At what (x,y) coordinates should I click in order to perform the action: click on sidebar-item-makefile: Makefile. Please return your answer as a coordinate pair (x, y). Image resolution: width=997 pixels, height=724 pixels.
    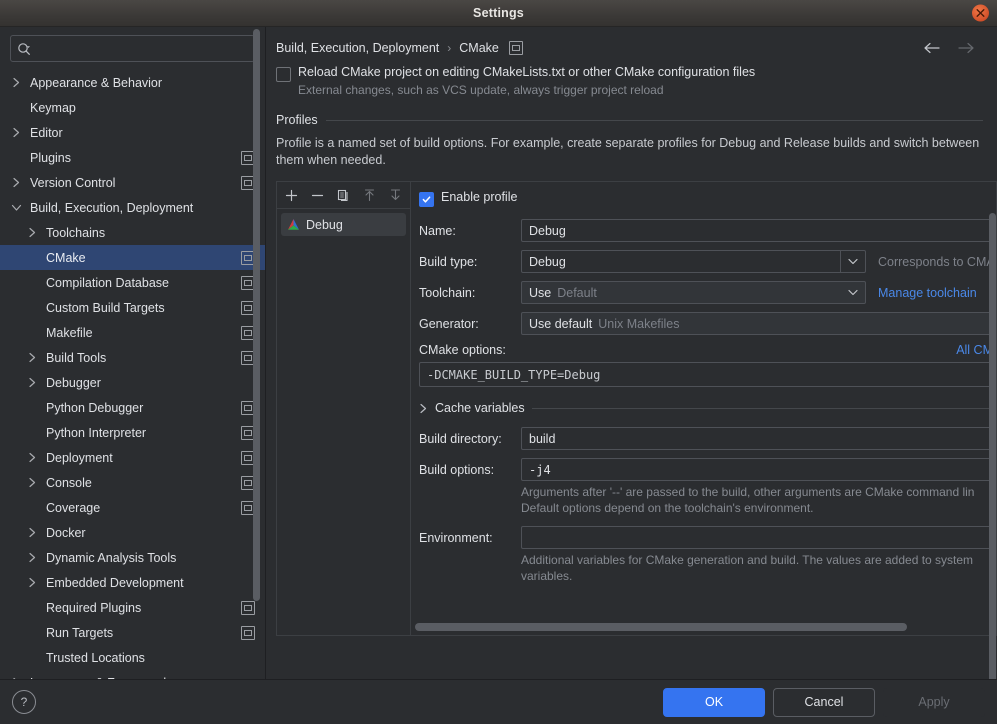
    Looking at the image, I should click on (132, 332).